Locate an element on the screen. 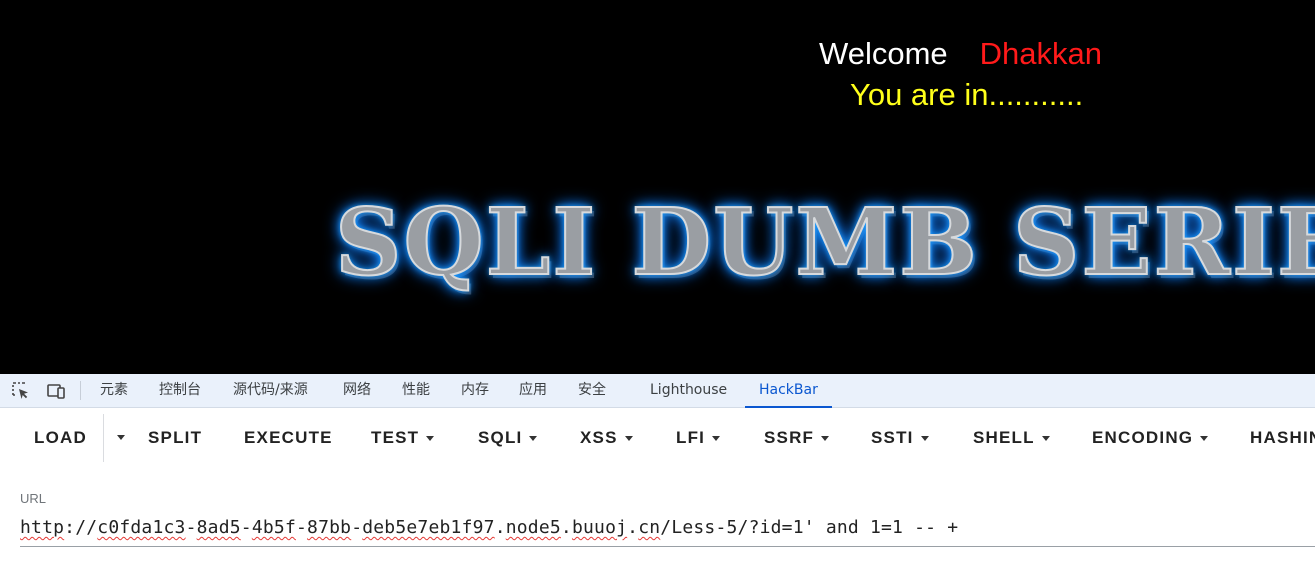  toolbar-separator is located at coordinates (80, 390).